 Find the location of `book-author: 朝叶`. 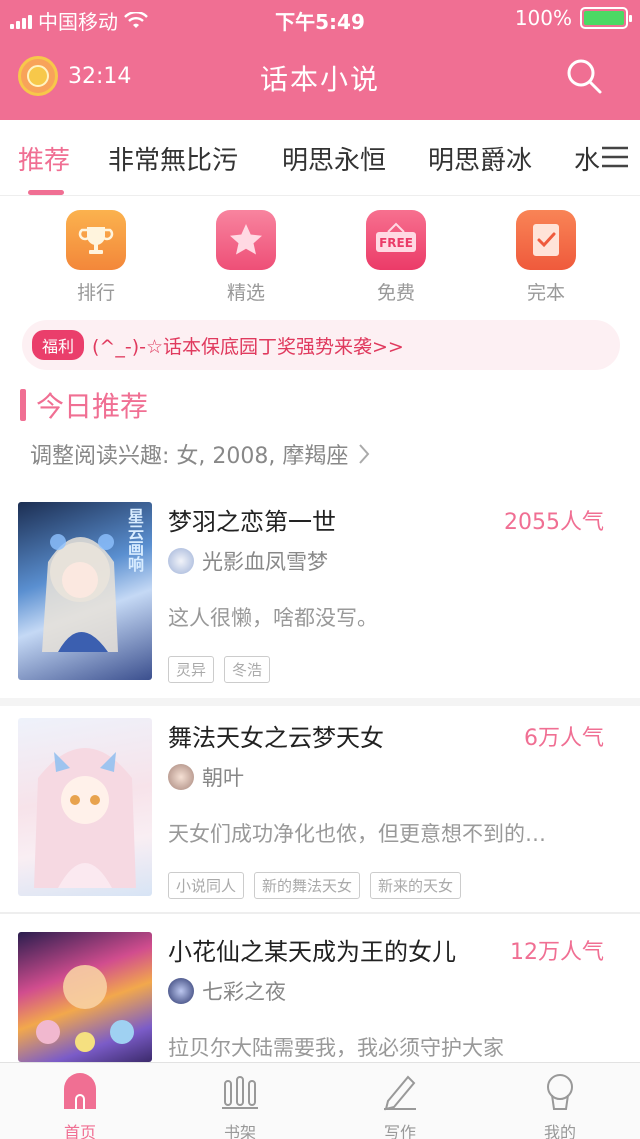

book-author: 朝叶 is located at coordinates (206, 777).